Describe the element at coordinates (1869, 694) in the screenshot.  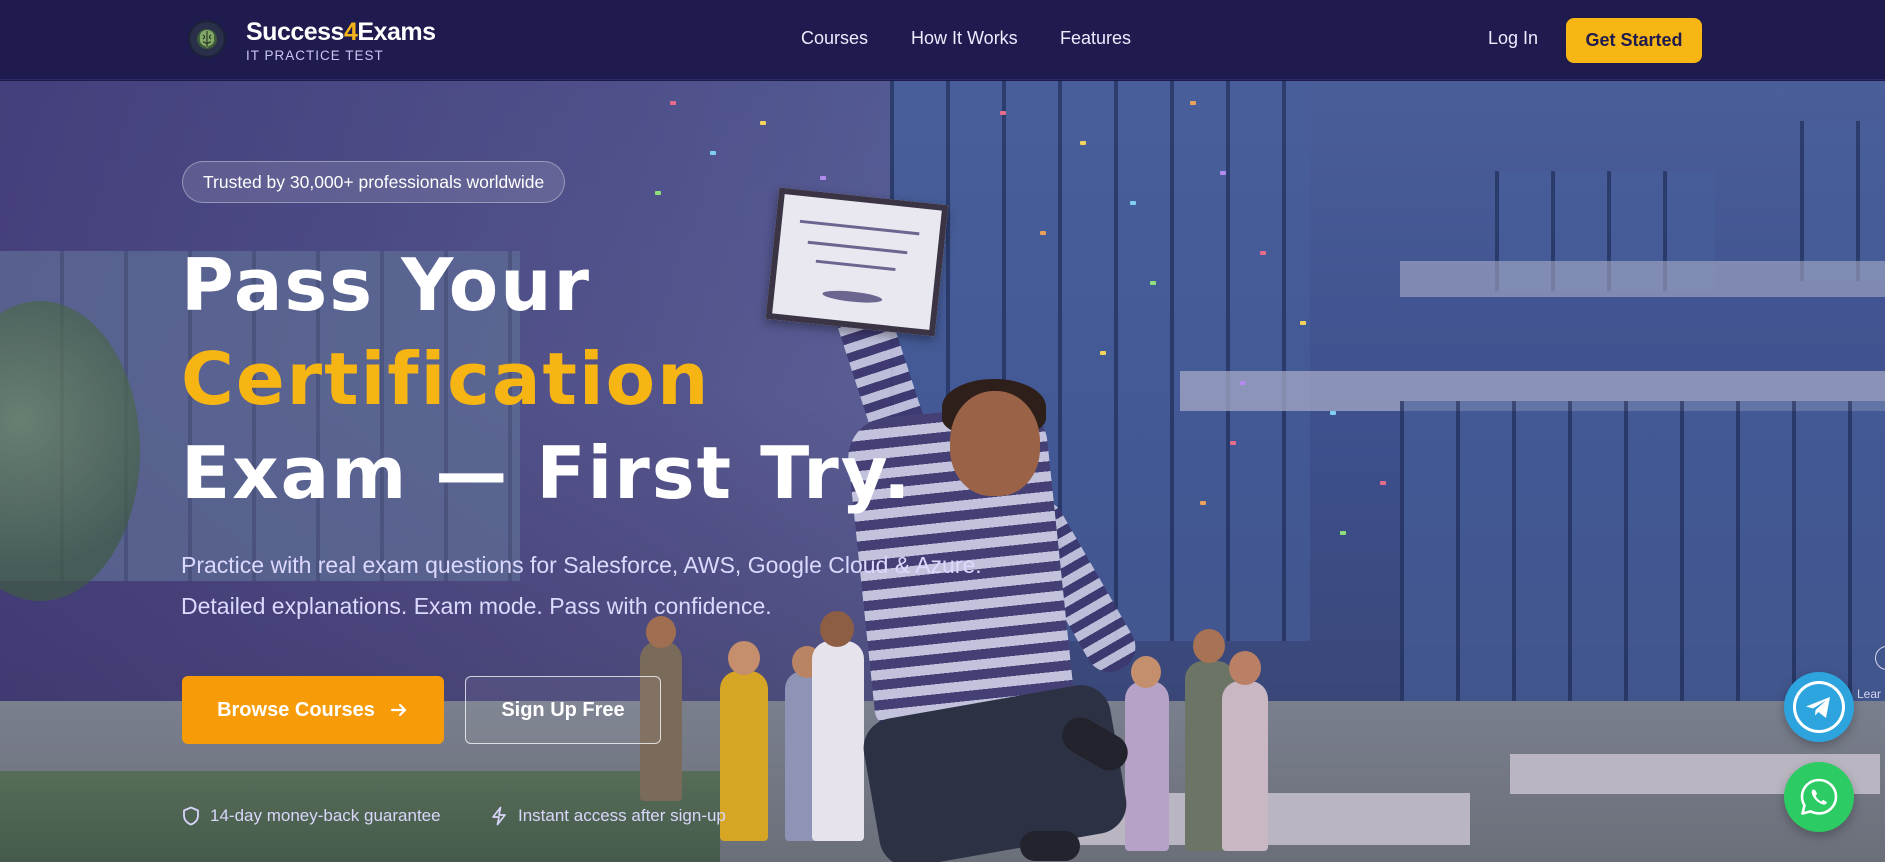
I see `edge-label: Lear` at that location.